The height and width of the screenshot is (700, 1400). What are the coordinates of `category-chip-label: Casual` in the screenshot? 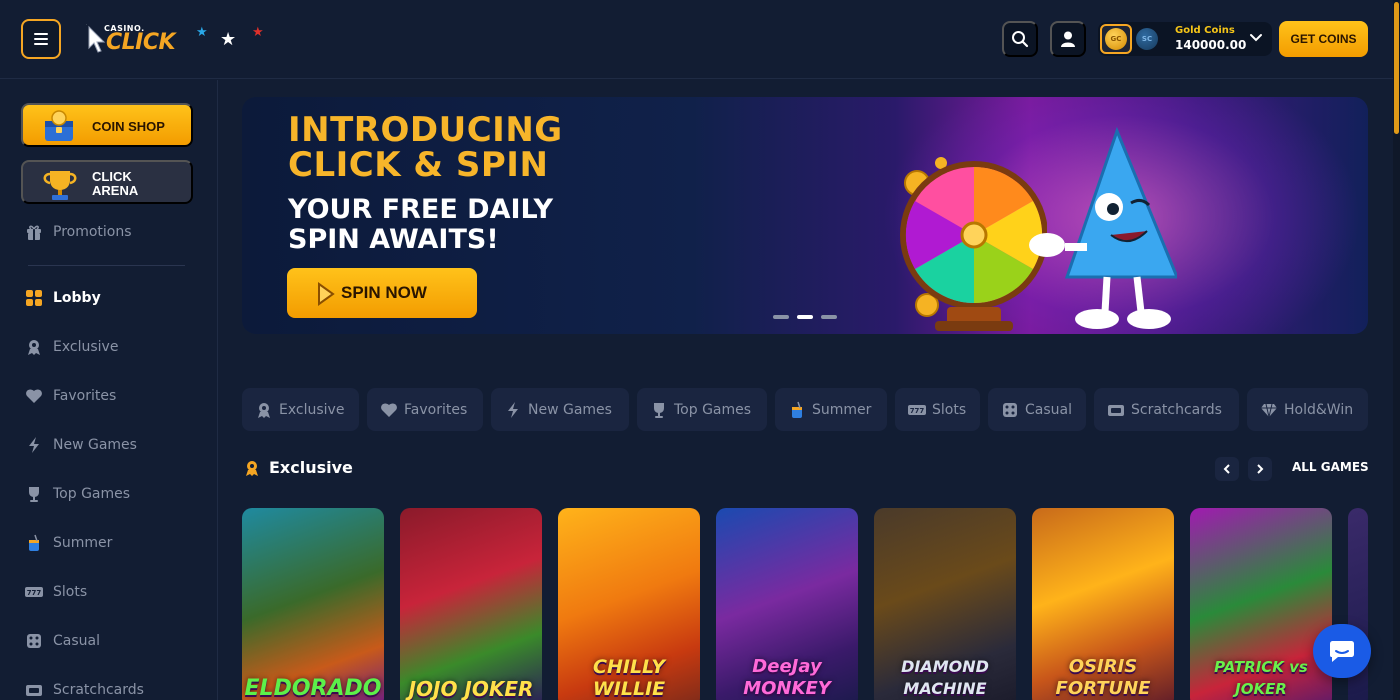 It's located at (1048, 409).